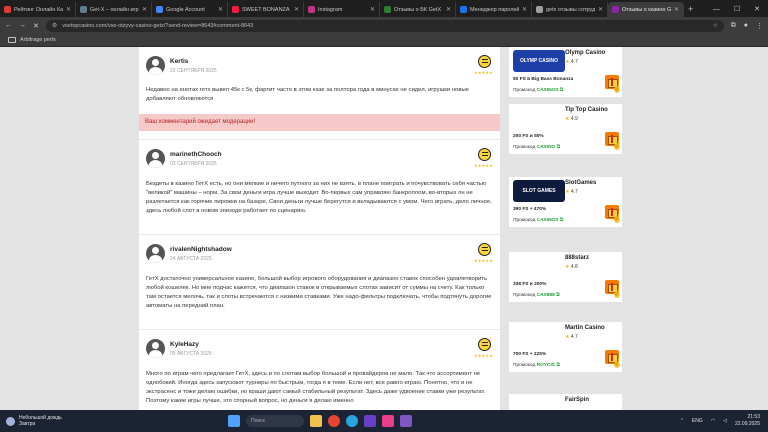 This screenshot has width=768, height=432. Describe the element at coordinates (539, 191) in the screenshot. I see `casino-logo: SLOT GAMES` at that location.